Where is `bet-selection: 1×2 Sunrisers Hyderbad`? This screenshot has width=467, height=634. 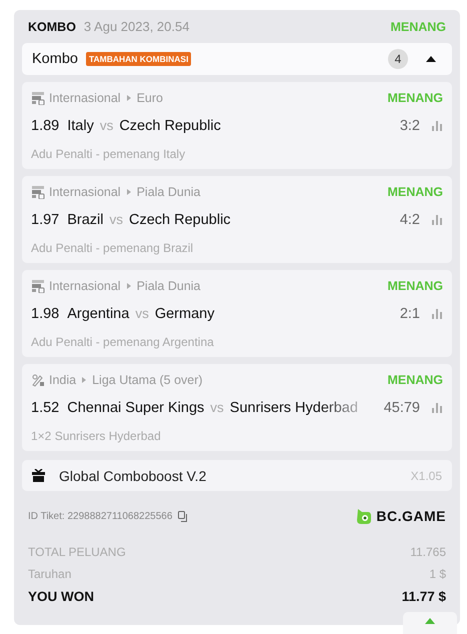 bet-selection: 1×2 Sunrisers Hyderbad is located at coordinates (96, 436).